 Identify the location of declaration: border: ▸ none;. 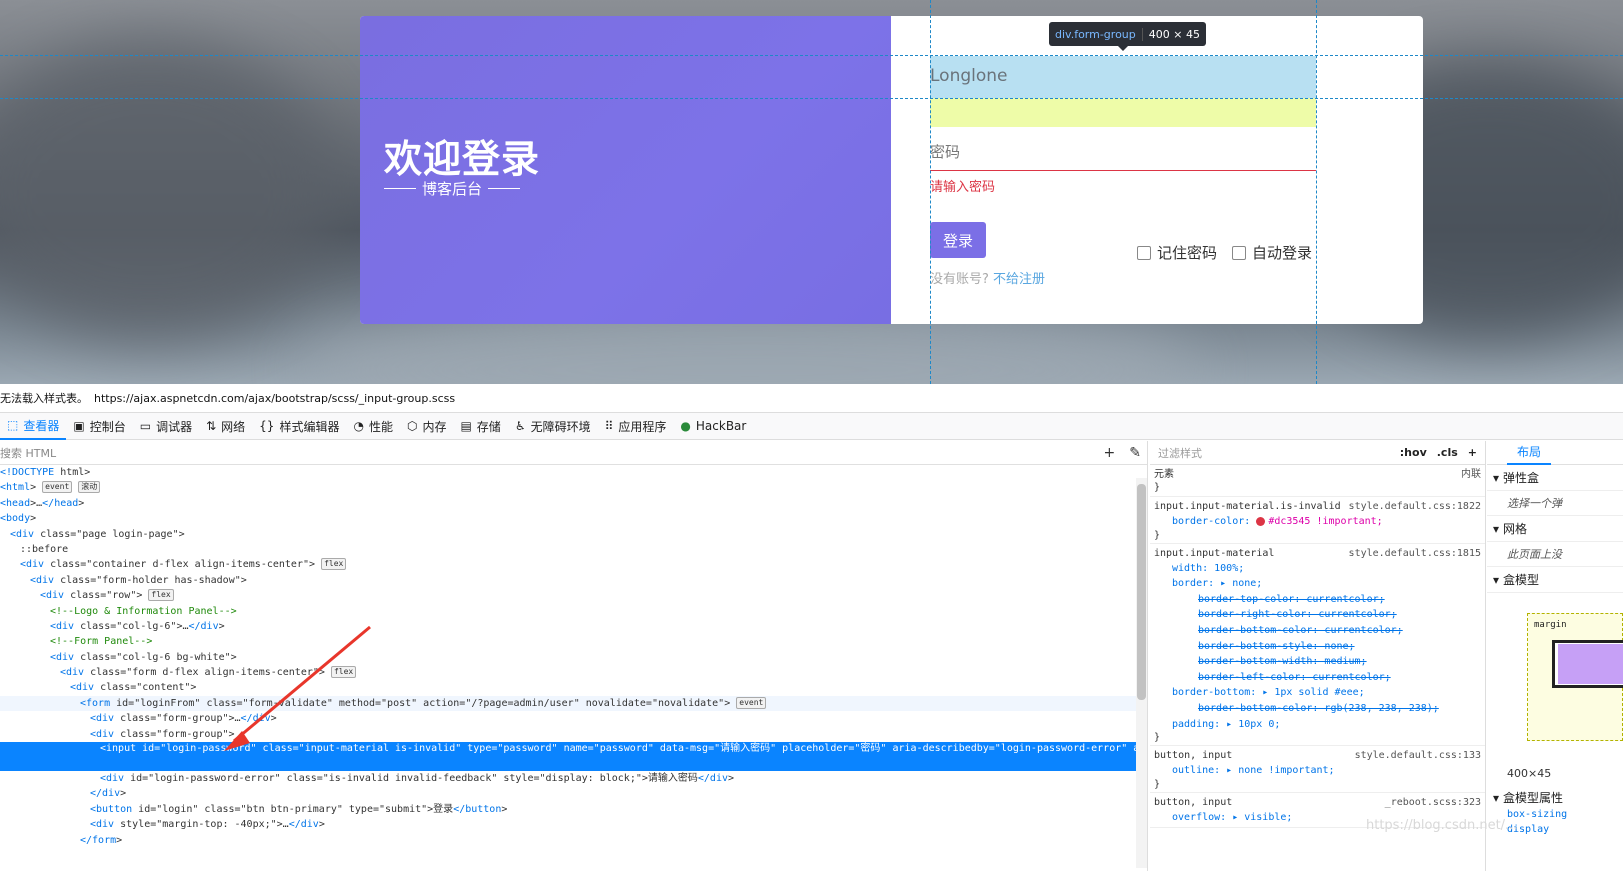
(1317, 584).